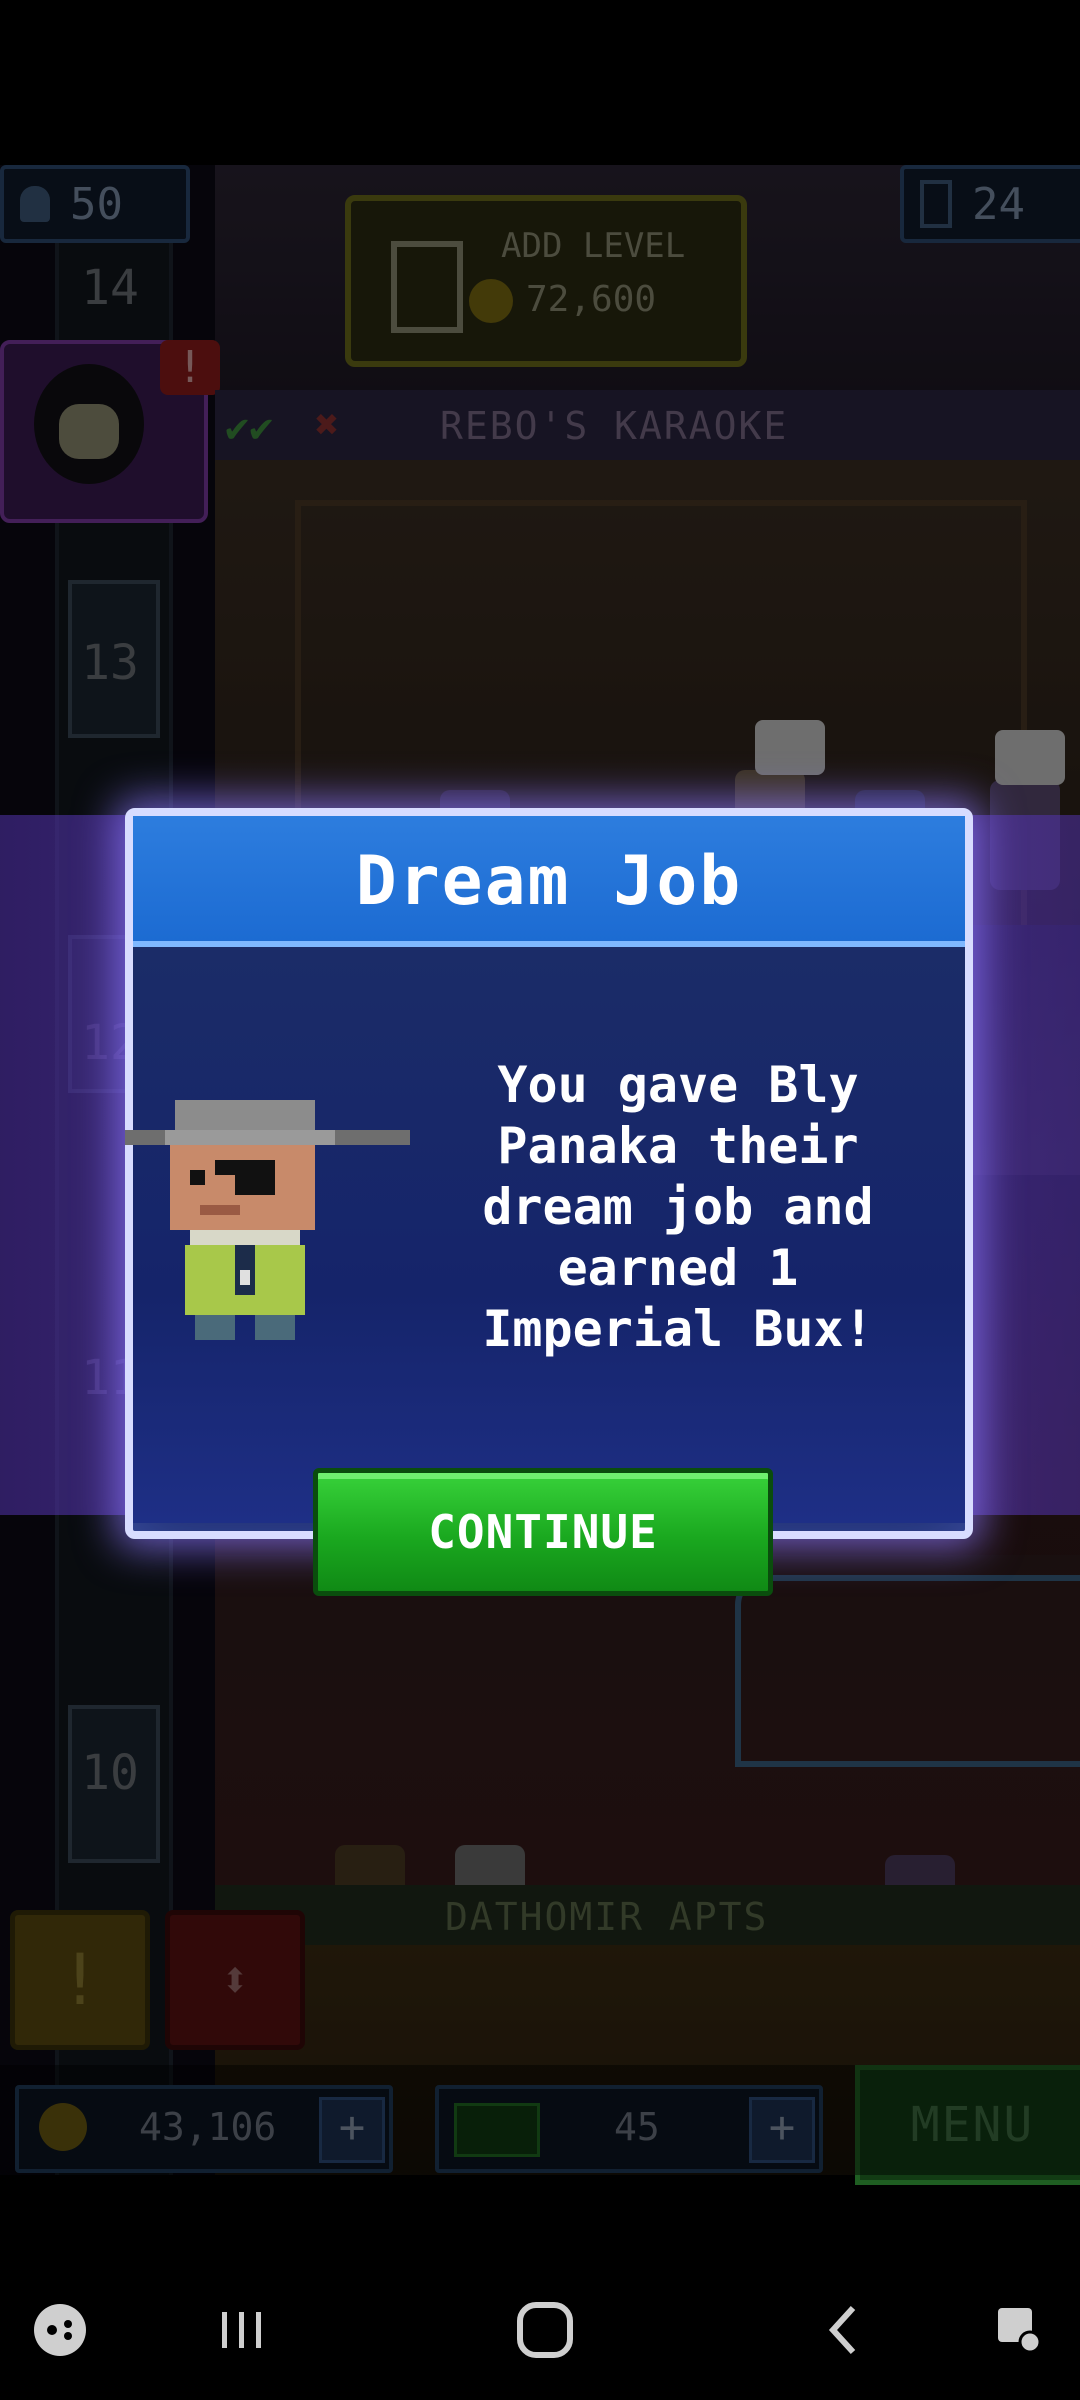 This screenshot has height=2400, width=1080. What do you see at coordinates (63, 2127) in the screenshot?
I see `coin-icon` at bounding box center [63, 2127].